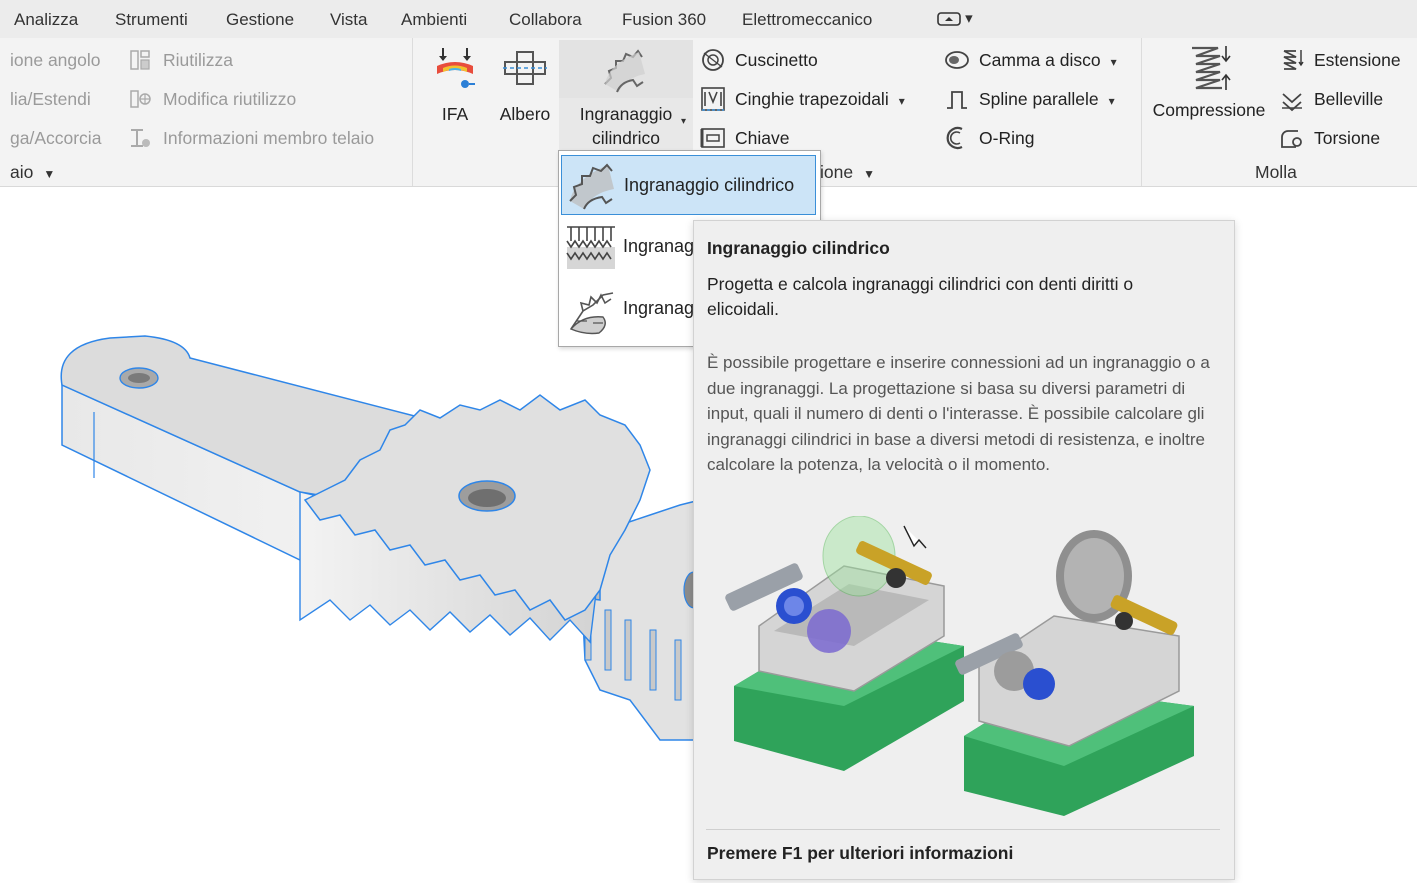 Image resolution: width=1417 pixels, height=883 pixels. Describe the element at coordinates (525, 68) in the screenshot. I see `shaft-icon` at that location.